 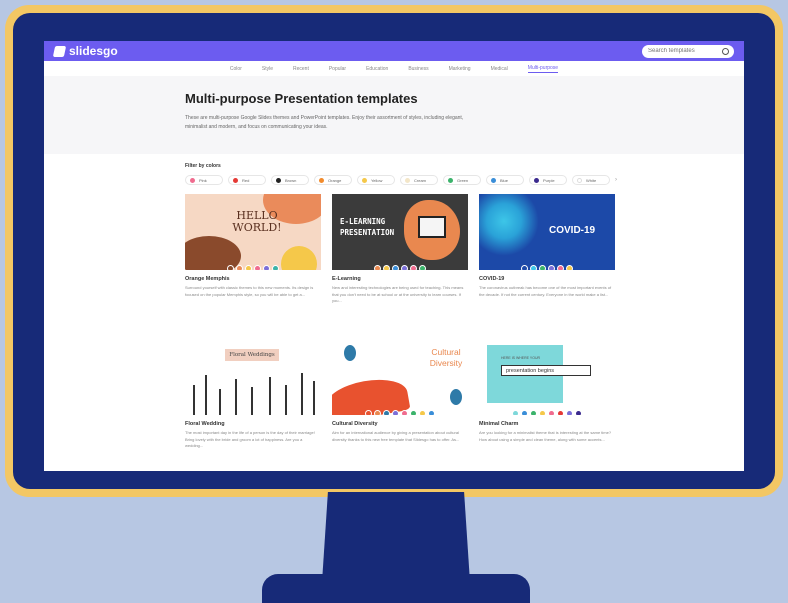 What do you see at coordinates (547, 424) in the screenshot?
I see `template-title: Minimal Charm` at bounding box center [547, 424].